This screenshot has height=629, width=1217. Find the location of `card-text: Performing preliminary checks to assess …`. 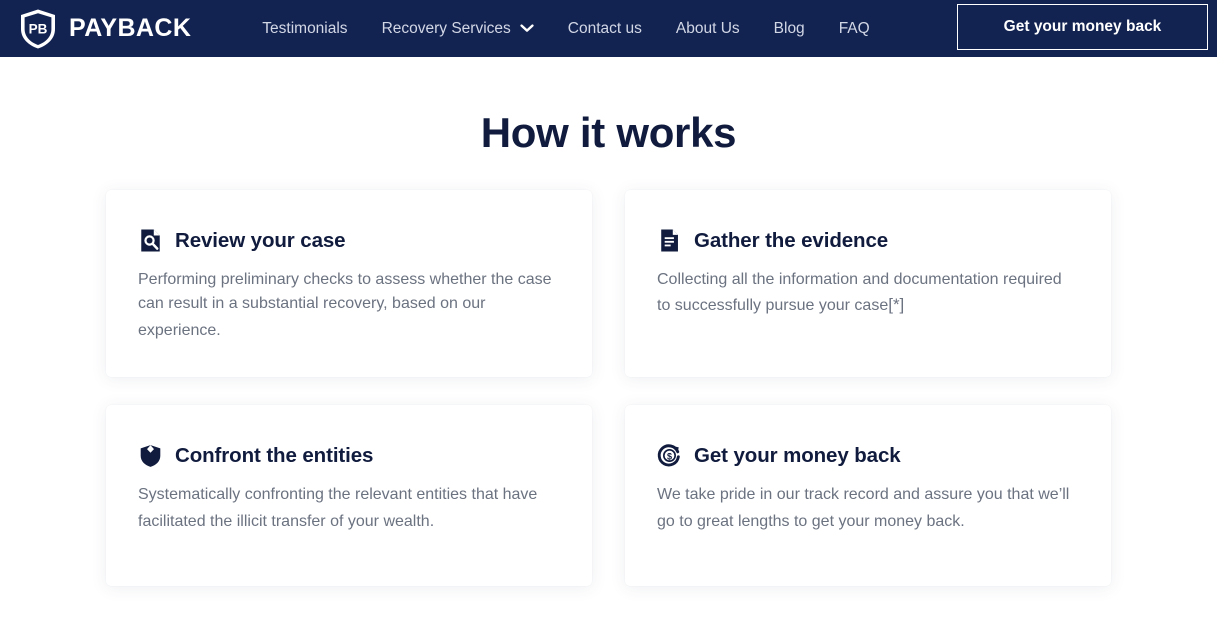

card-text: Performing preliminary checks to assess … is located at coordinates (349, 305).